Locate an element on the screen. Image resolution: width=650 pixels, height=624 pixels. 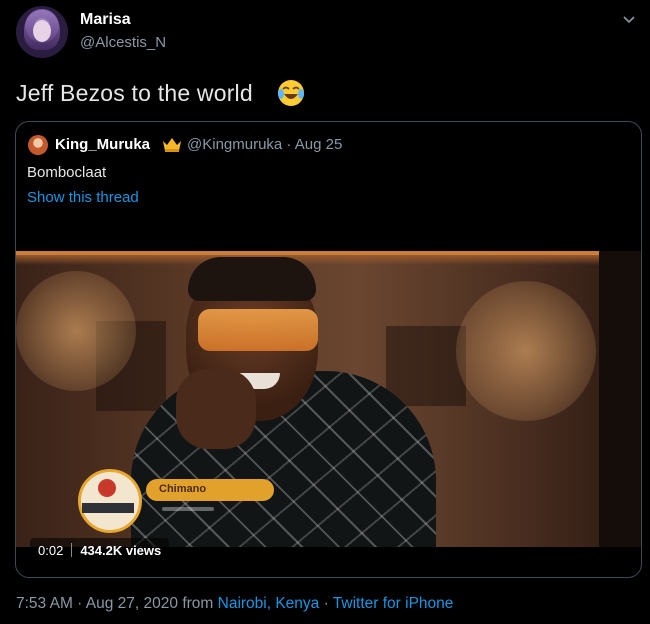
avatar-face is located at coordinates (42, 31).